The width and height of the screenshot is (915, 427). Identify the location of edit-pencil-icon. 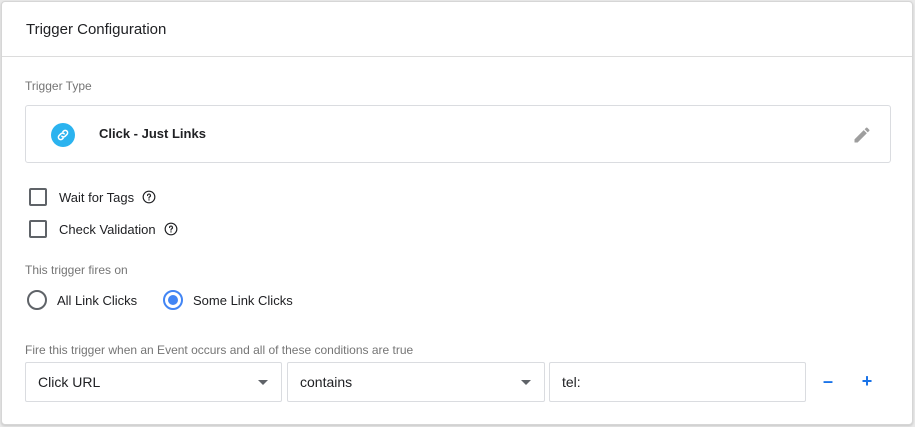
(862, 135).